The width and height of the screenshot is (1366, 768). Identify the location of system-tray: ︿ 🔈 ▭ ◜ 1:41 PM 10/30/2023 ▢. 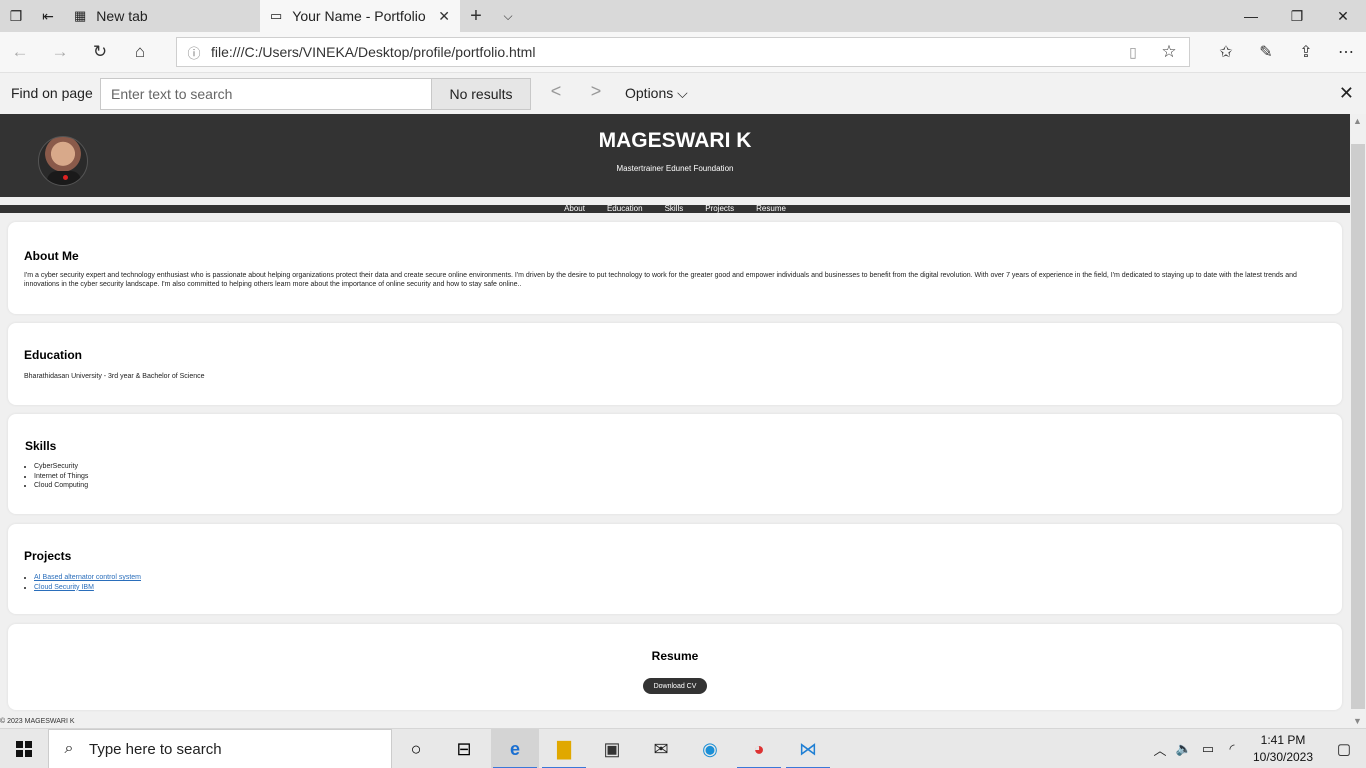
(1257, 748).